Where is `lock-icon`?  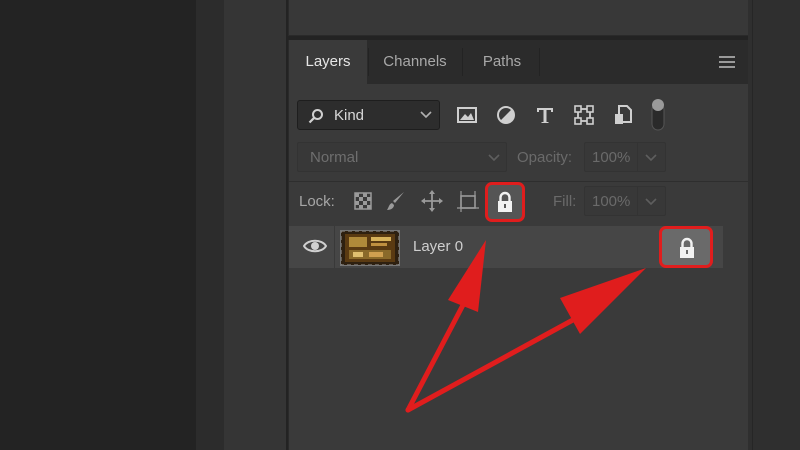
lock-icon is located at coordinates (687, 247).